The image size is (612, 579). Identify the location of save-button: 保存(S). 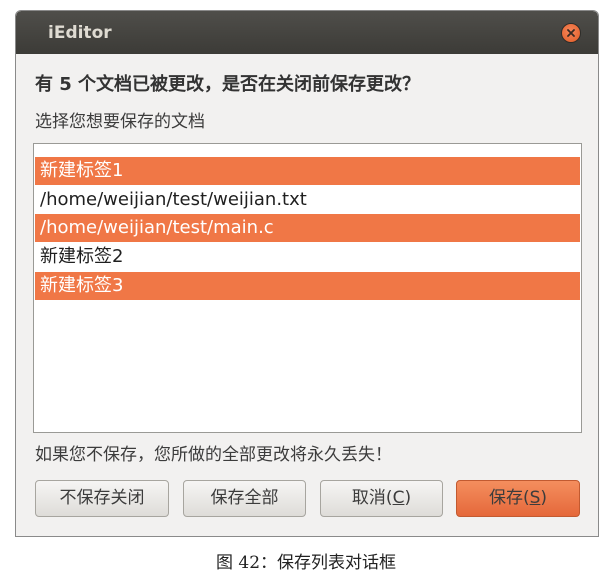
(518, 498).